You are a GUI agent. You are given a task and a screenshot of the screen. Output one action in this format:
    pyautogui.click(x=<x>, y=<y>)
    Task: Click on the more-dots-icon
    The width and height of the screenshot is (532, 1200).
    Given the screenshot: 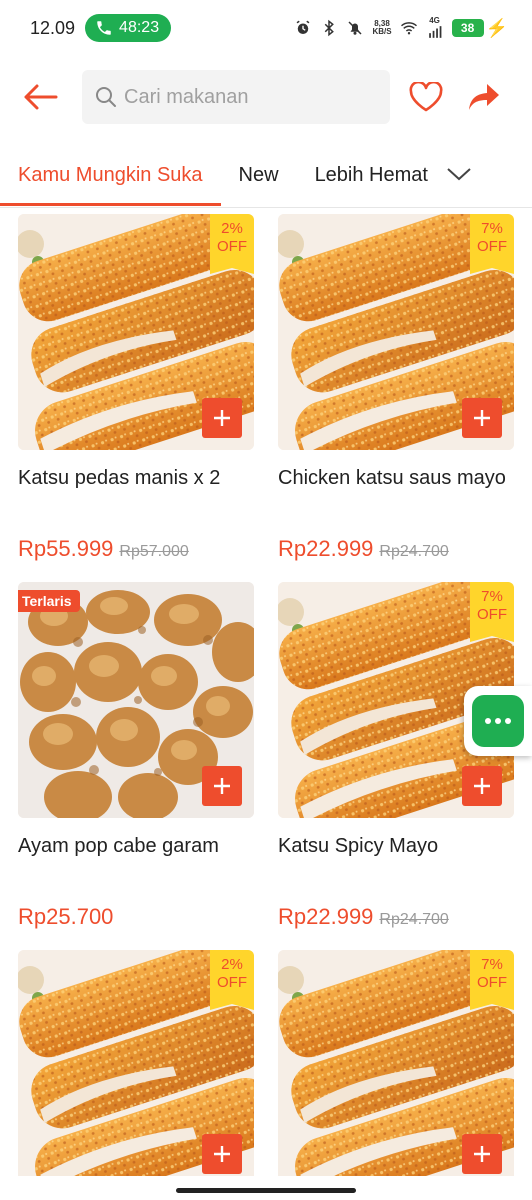 What is the action you would take?
    pyautogui.click(x=498, y=721)
    